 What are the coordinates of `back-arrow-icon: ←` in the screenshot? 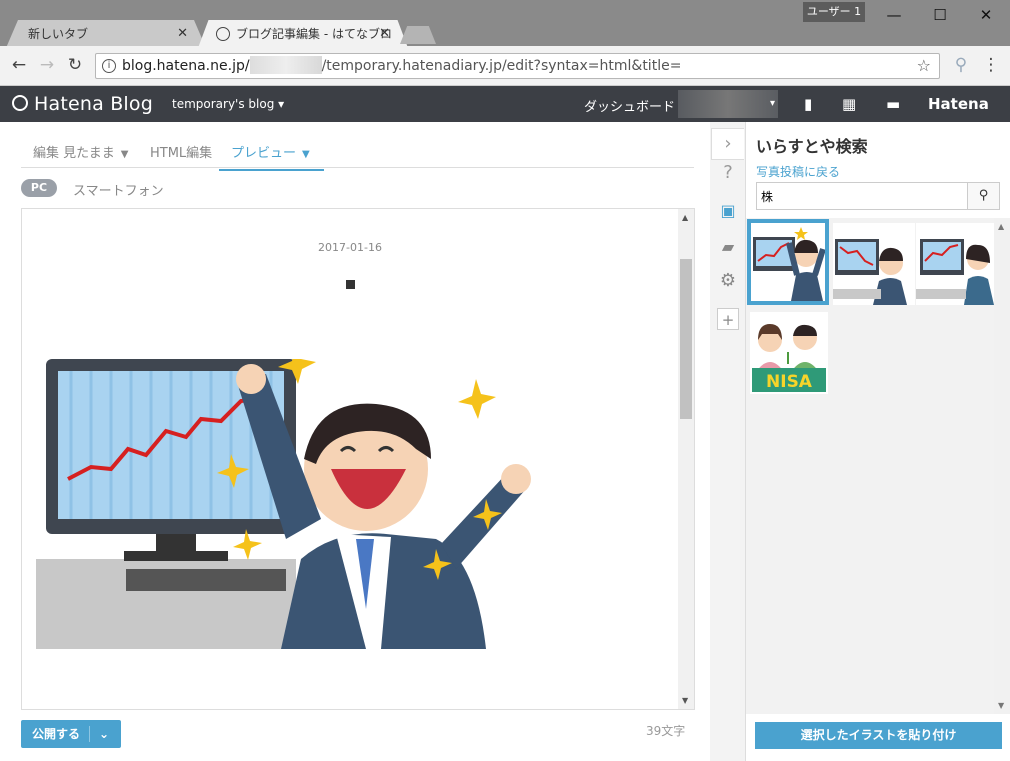 It's located at (19, 65).